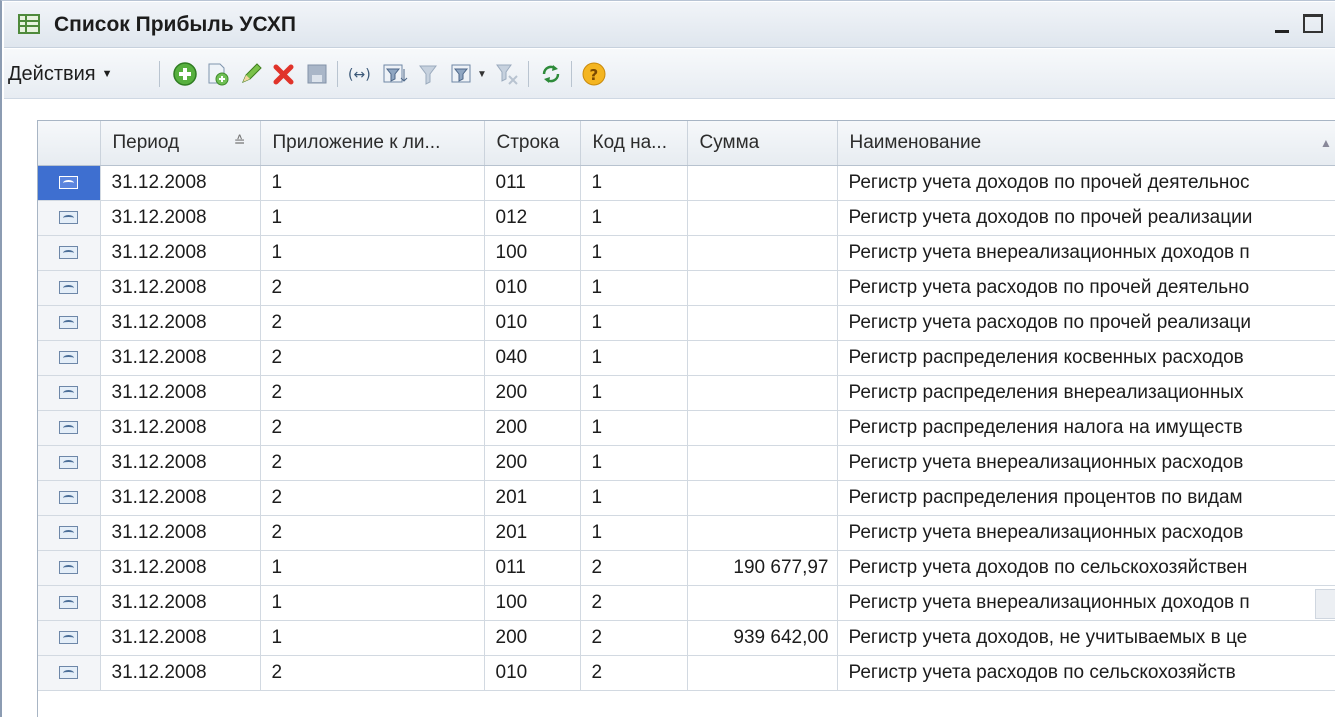  Describe the element at coordinates (284, 74) in the screenshot. I see `delete-button` at that location.